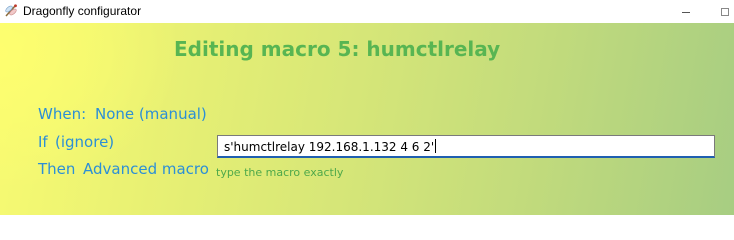 The height and width of the screenshot is (240, 734). I want to click on if-value: (ignore), so click(84, 142).